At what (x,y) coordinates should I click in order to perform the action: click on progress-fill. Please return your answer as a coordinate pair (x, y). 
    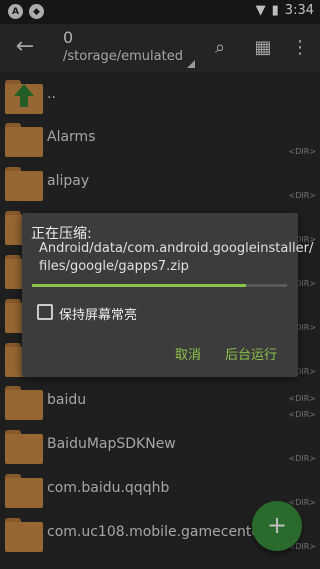
    Looking at the image, I should click on (139, 285).